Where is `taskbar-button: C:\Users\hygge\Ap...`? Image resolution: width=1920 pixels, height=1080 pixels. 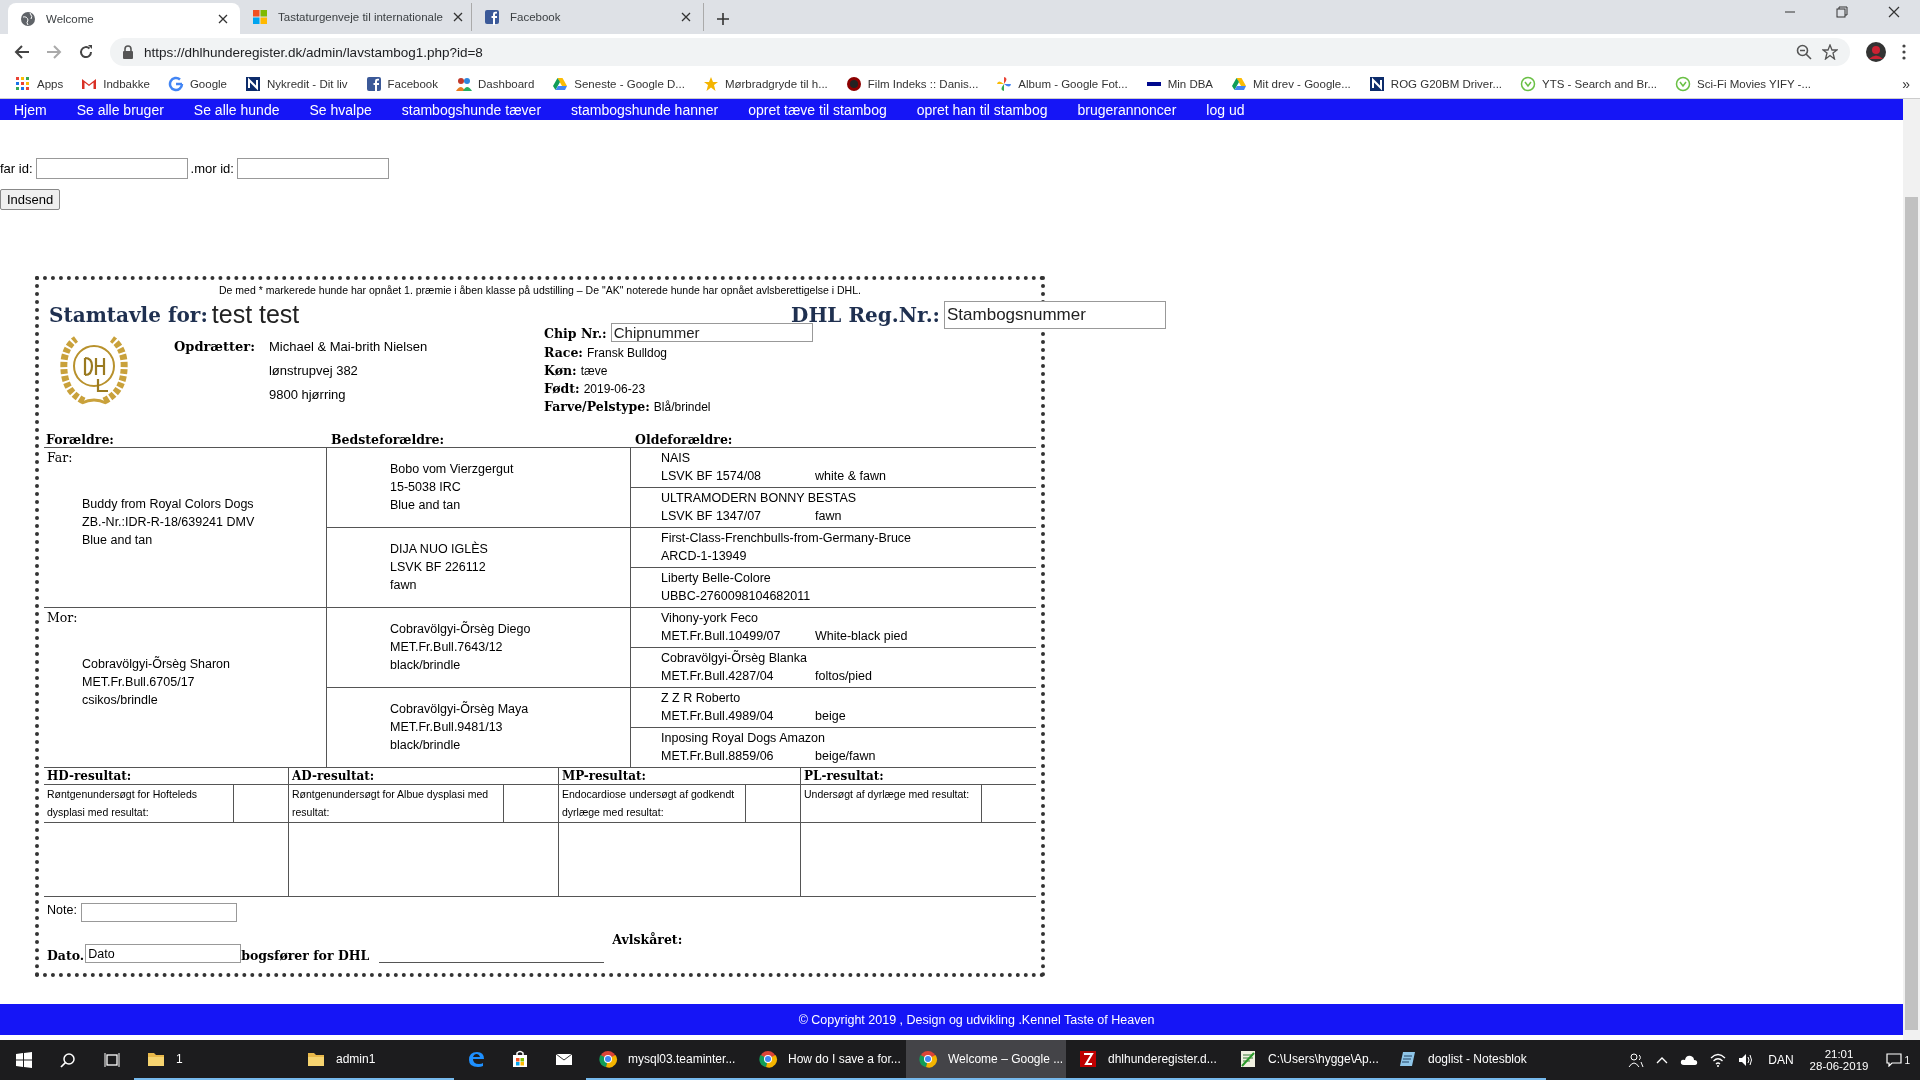
taskbar-button: C:\Users\hygge\Ap... is located at coordinates (1306, 1060).